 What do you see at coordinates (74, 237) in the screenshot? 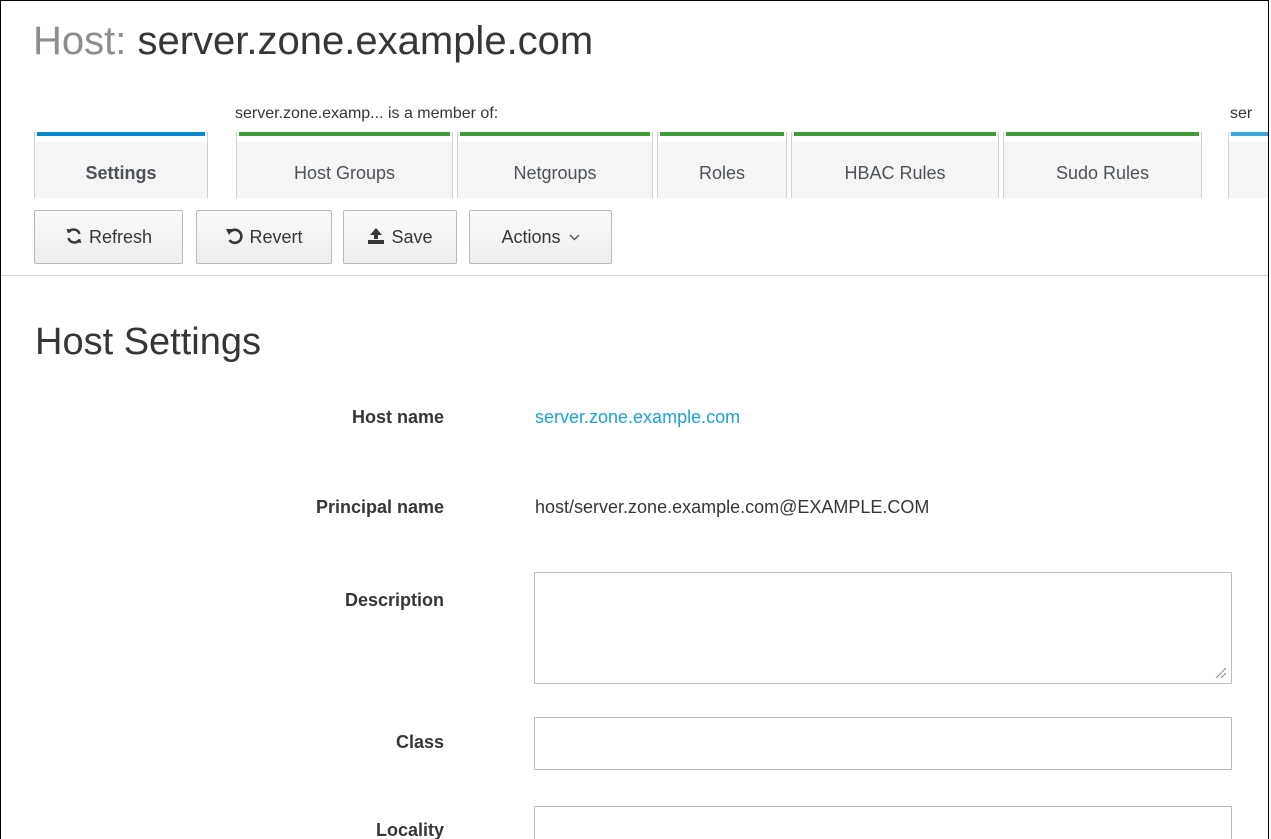
I see `refresh-icon` at bounding box center [74, 237].